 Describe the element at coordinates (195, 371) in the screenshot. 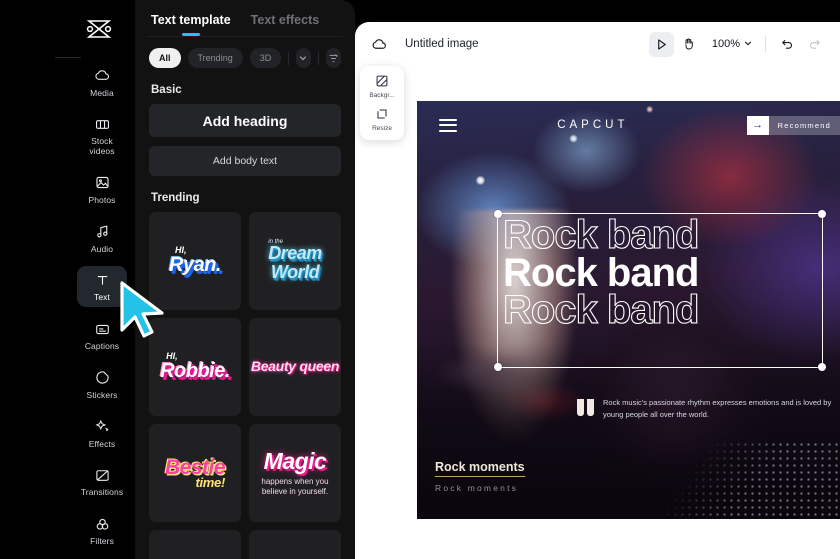

I see `template-text: Robbie.` at that location.